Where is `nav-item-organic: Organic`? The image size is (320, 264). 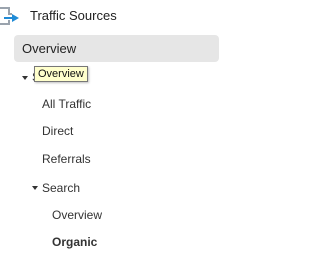
nav-item-organic: Organic is located at coordinates (74, 242).